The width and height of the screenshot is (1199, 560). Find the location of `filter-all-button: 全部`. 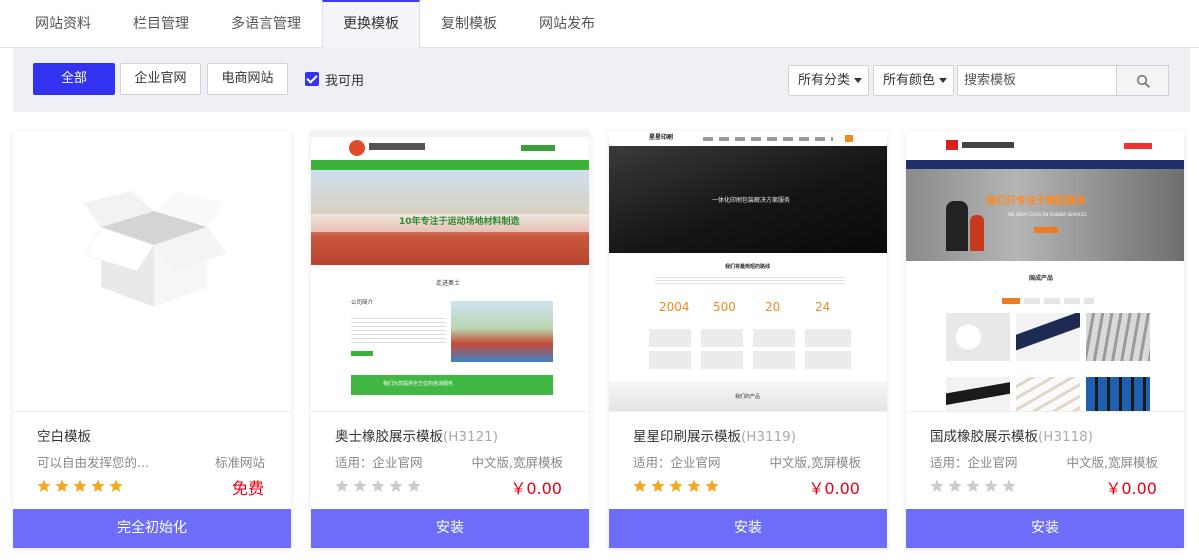

filter-all-button: 全部 is located at coordinates (74, 79).